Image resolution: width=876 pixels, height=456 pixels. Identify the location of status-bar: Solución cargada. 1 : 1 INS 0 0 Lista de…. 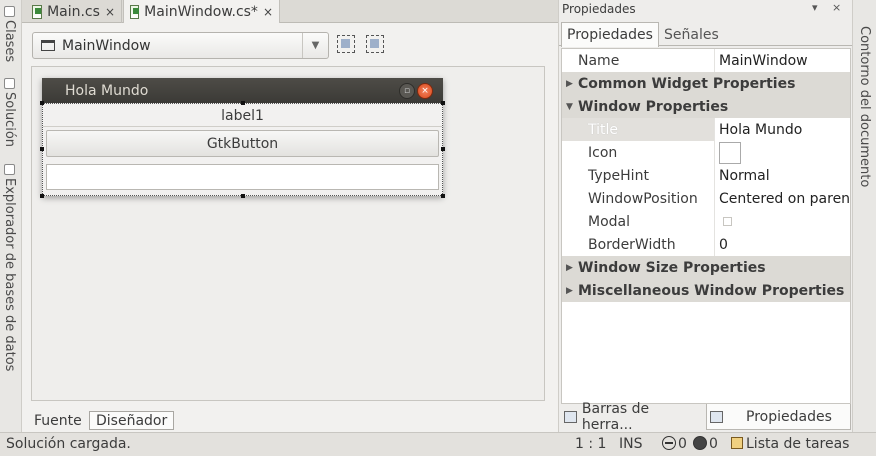
(438, 444).